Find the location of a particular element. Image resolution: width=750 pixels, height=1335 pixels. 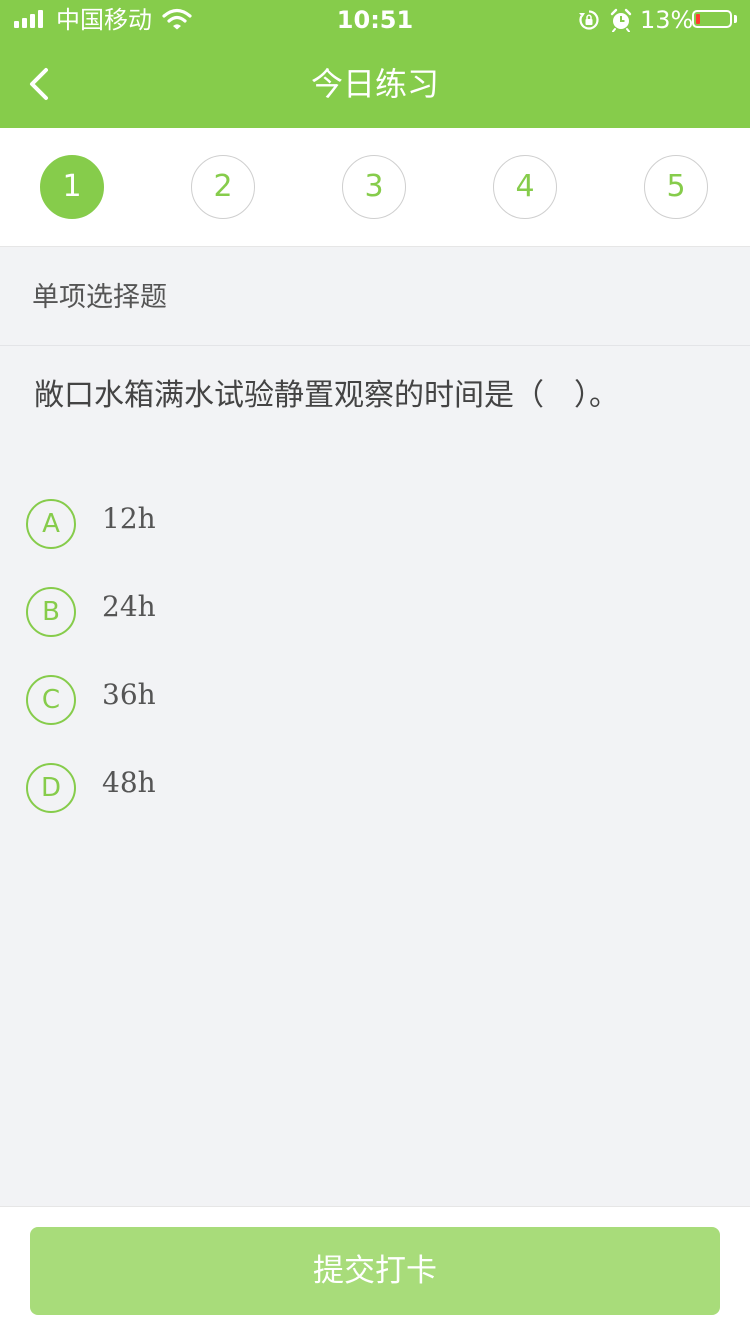

option-text: 36h is located at coordinates (129, 694).